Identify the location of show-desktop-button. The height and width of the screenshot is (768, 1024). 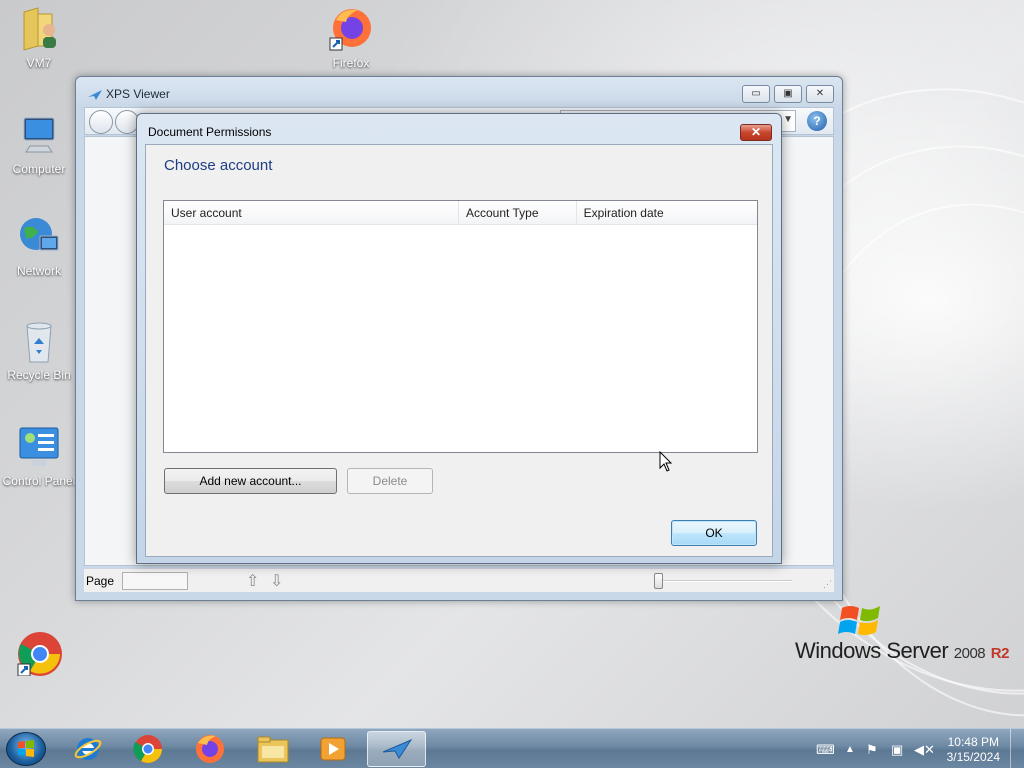
(1017, 748).